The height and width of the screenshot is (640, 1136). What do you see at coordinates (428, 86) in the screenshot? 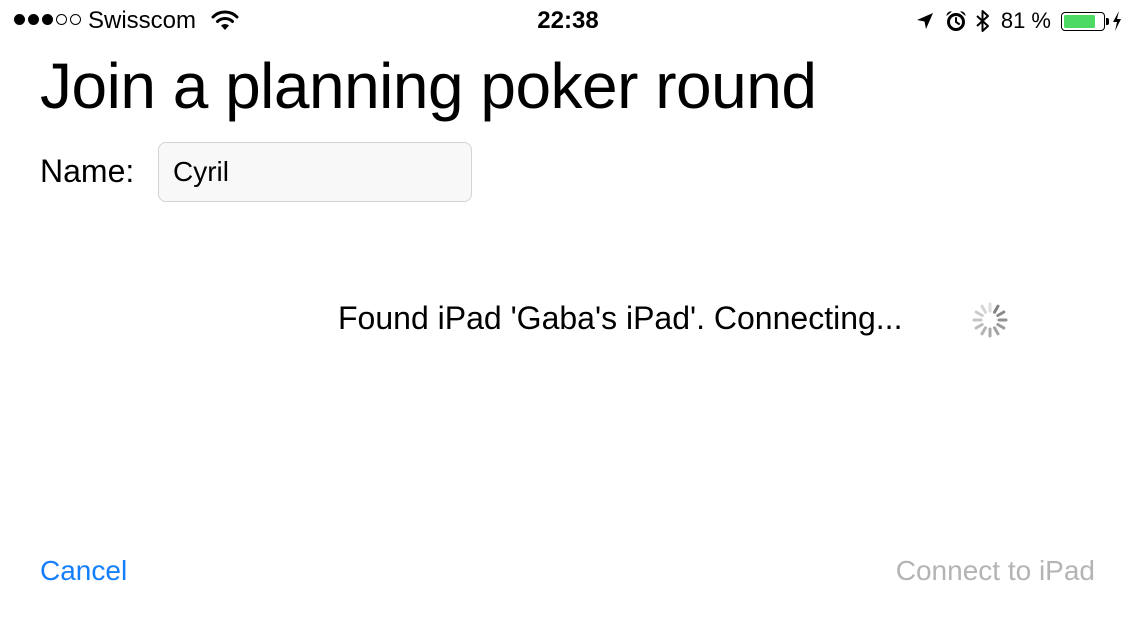
I see `page-title: Join a planning poker round` at bounding box center [428, 86].